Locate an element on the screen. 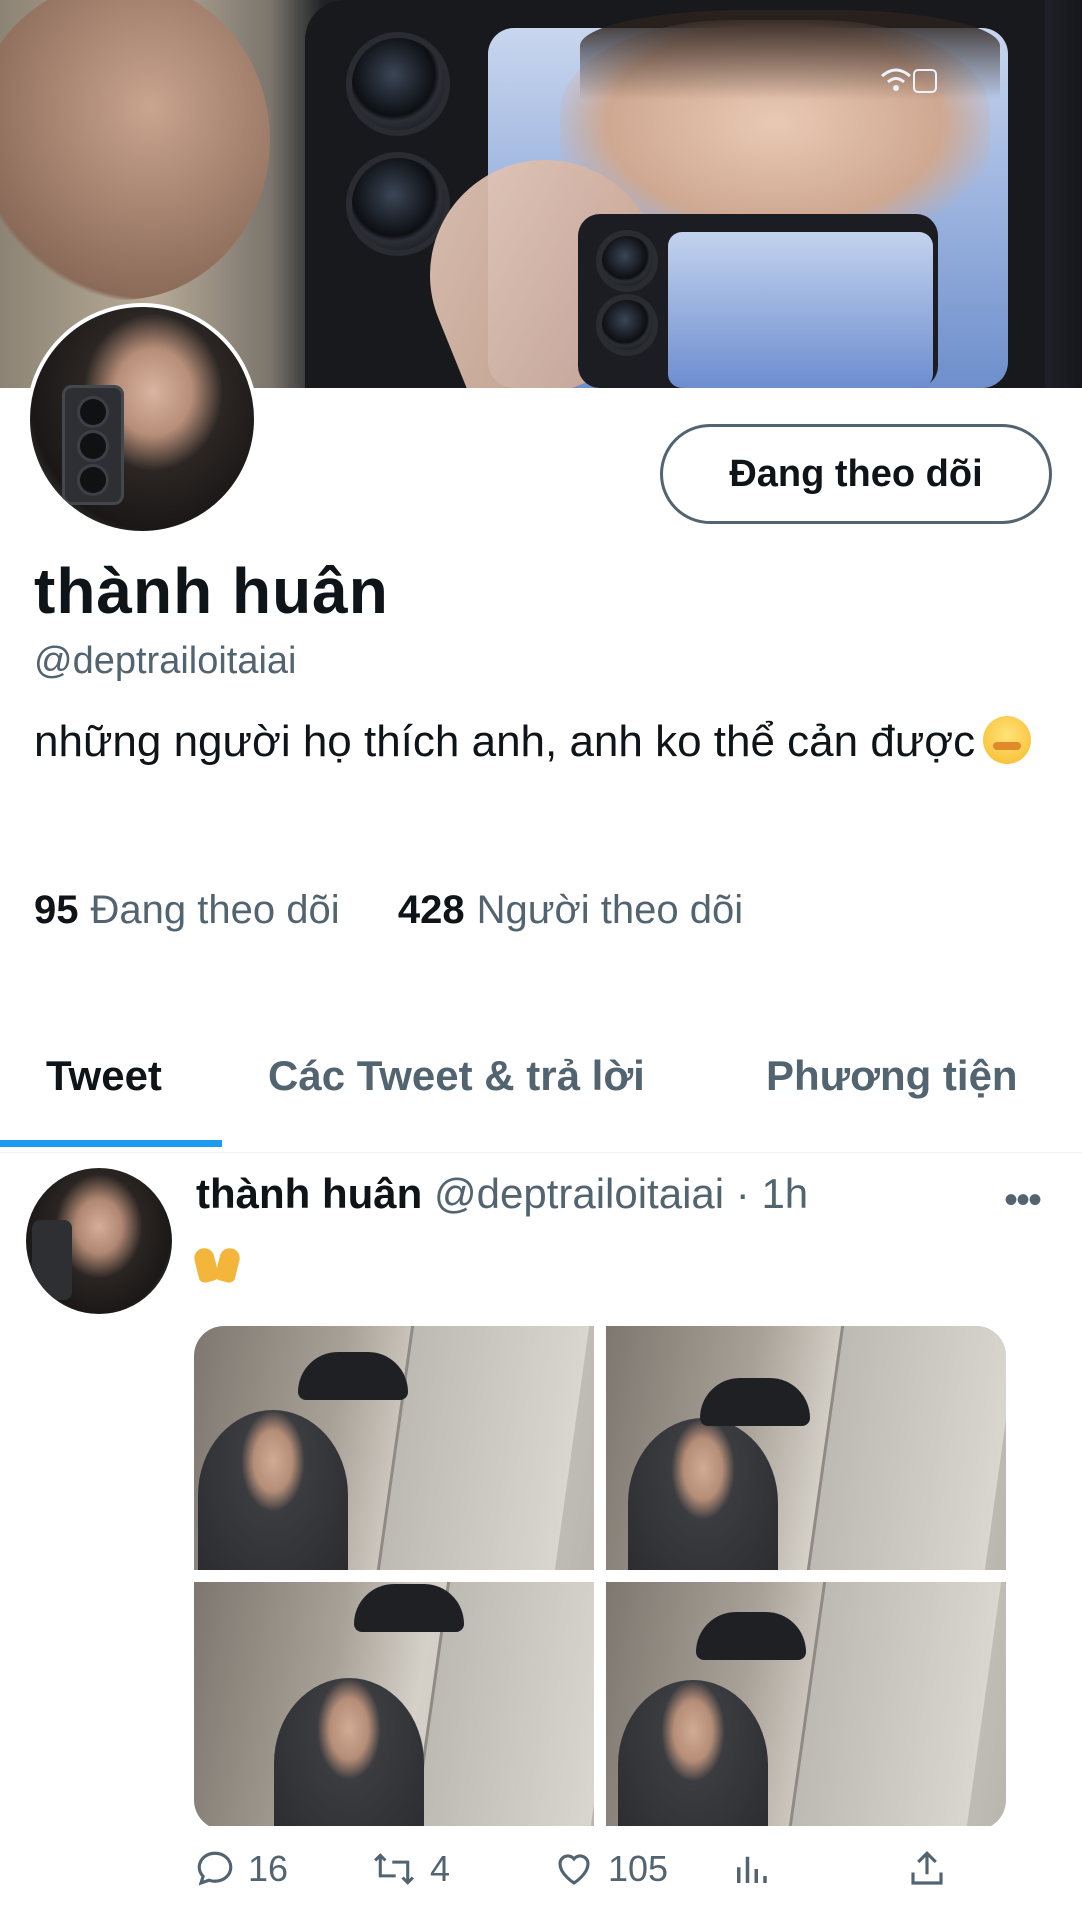 The width and height of the screenshot is (1082, 1920). tweet-header: thành huân @deptrailoitaiai · 1h is located at coordinates (502, 1194).